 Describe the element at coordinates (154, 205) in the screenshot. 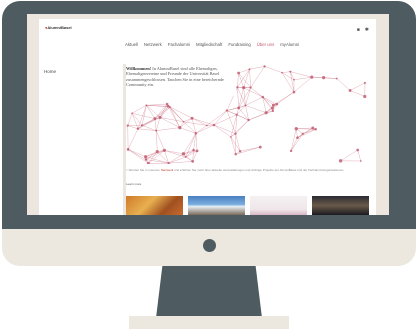

I see `thumbnail-autumn` at that location.